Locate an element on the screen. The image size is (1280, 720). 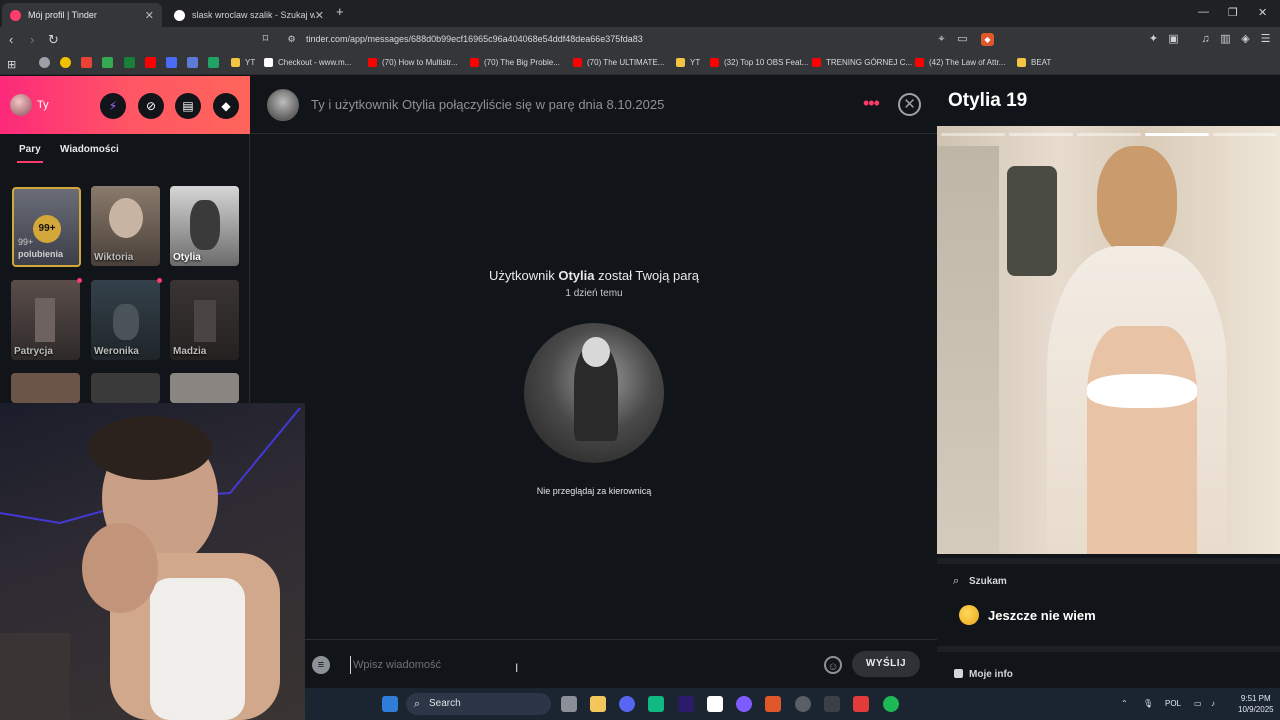
match-card-patrycja: Patrycja is located at coordinates (45, 320).